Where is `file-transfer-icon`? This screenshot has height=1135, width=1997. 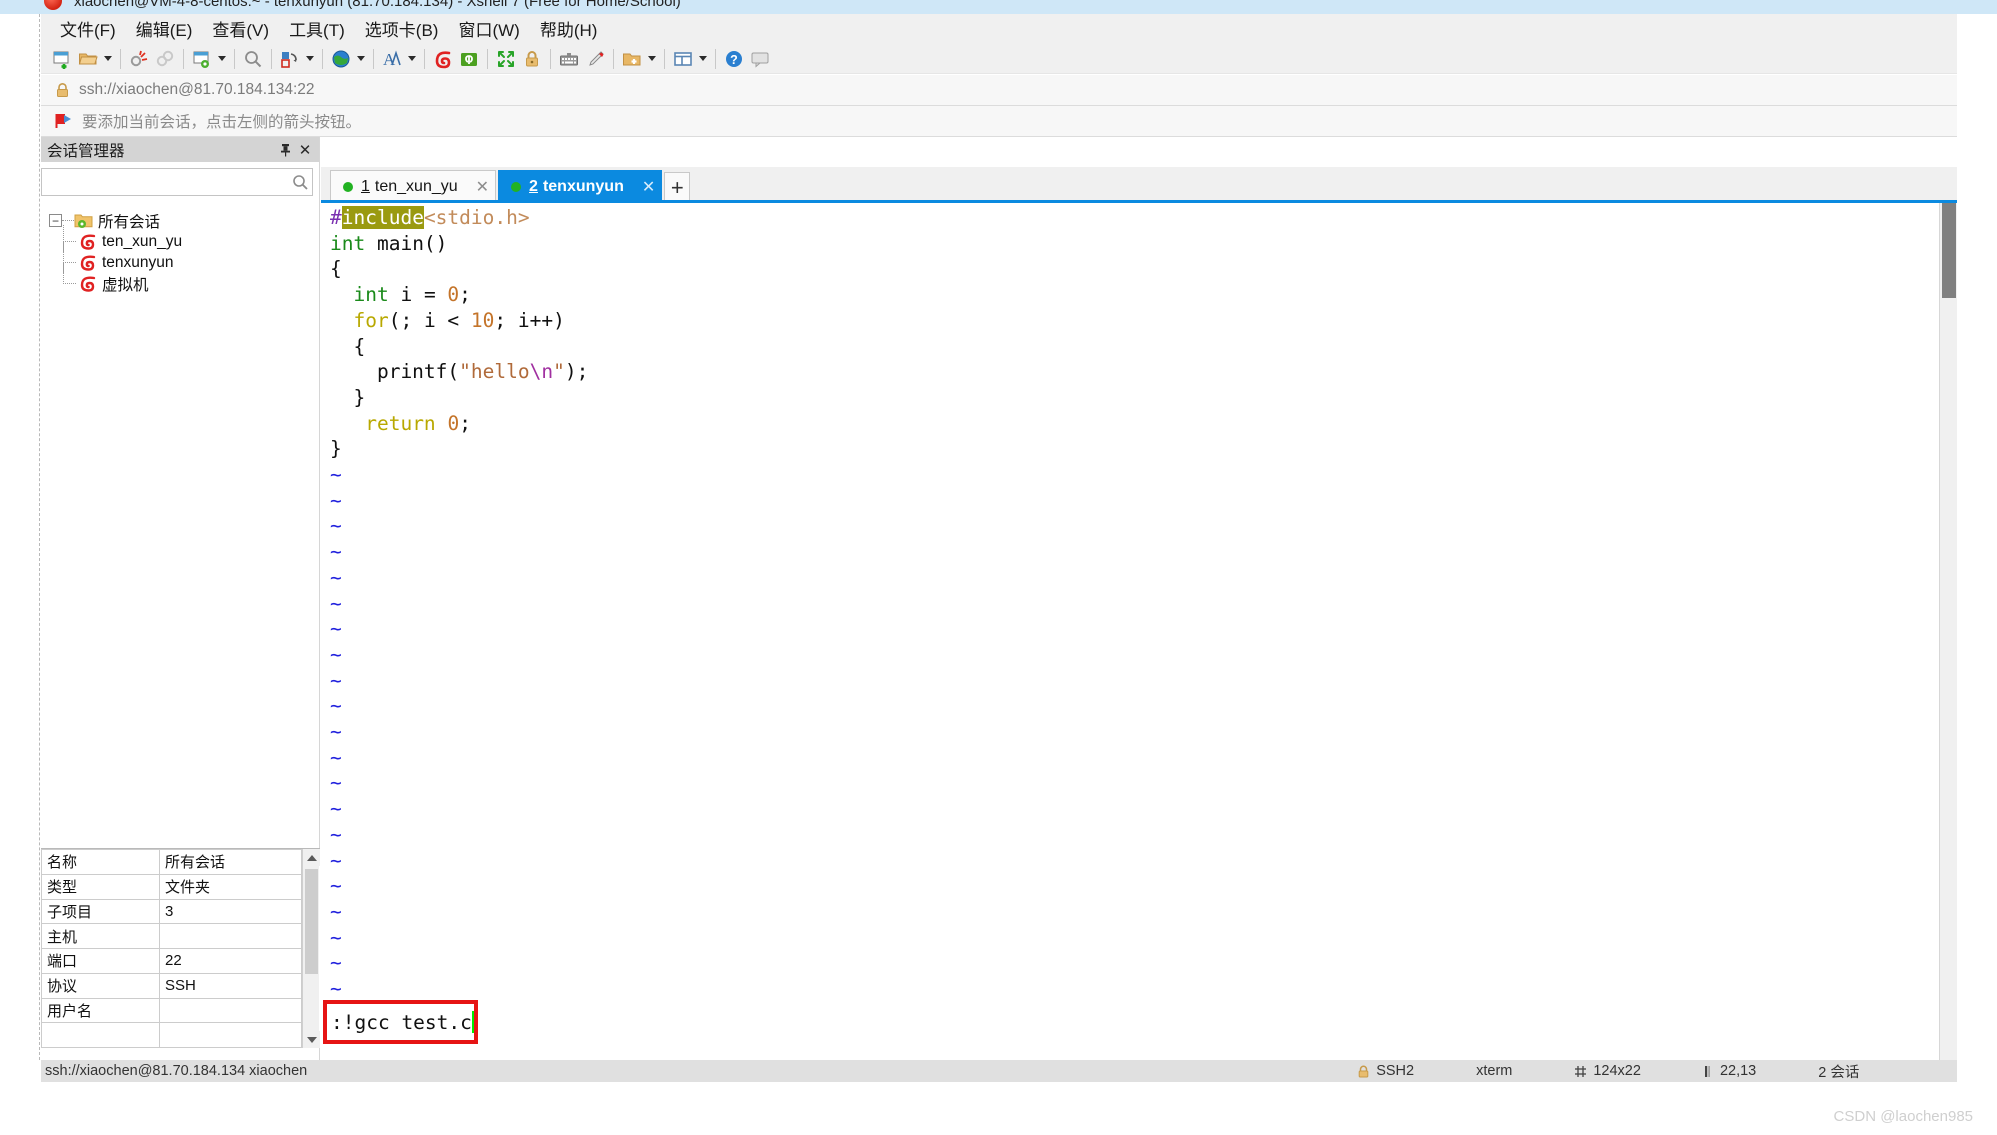
file-transfer-icon is located at coordinates (290, 59).